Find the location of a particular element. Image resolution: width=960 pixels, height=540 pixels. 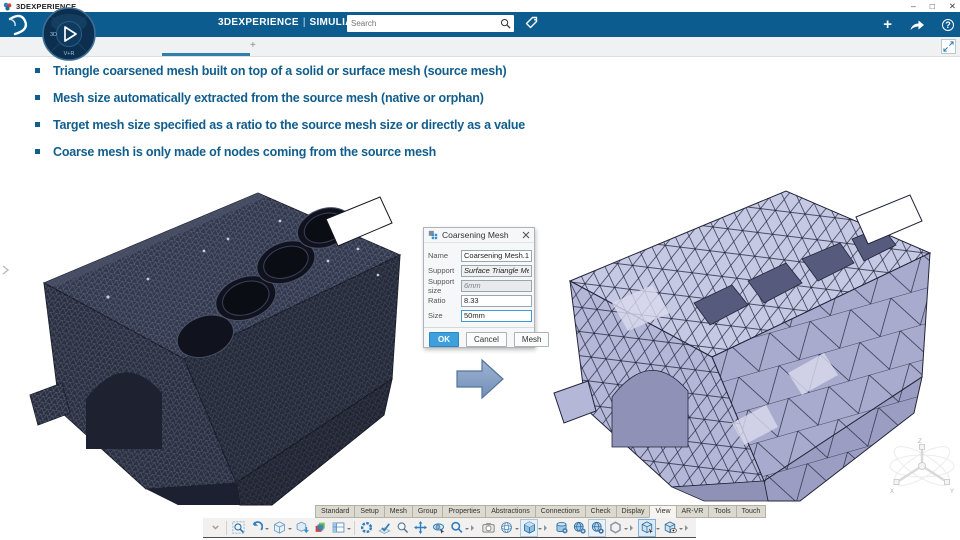

orbit-icon is located at coordinates (438, 528).